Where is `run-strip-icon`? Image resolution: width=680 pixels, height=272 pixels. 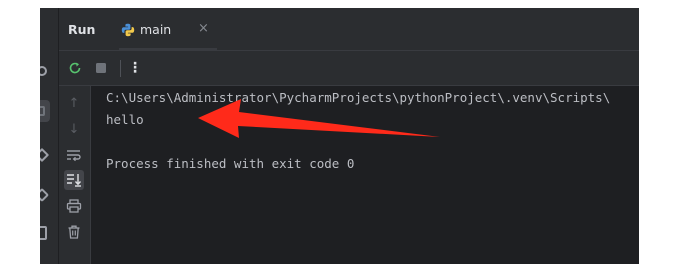
run-strip-icon is located at coordinates (42, 111).